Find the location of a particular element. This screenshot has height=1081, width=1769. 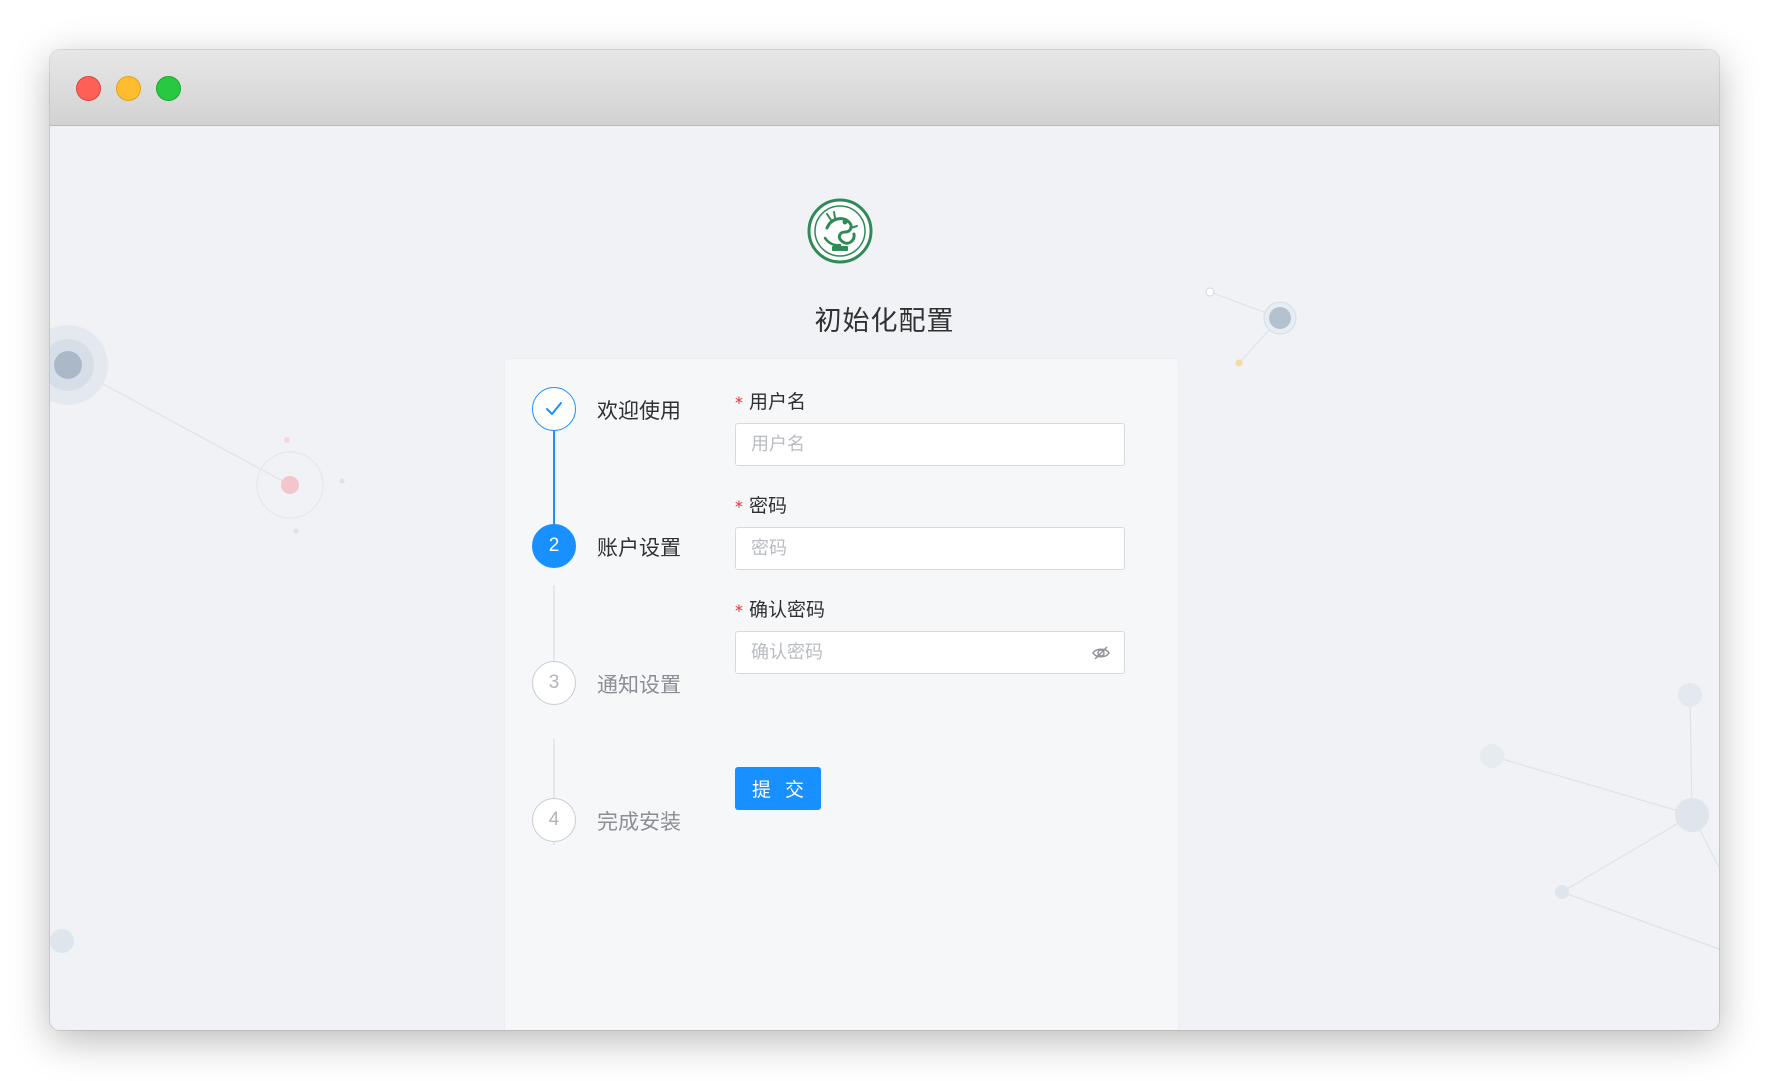

close-window-button is located at coordinates (88, 88).